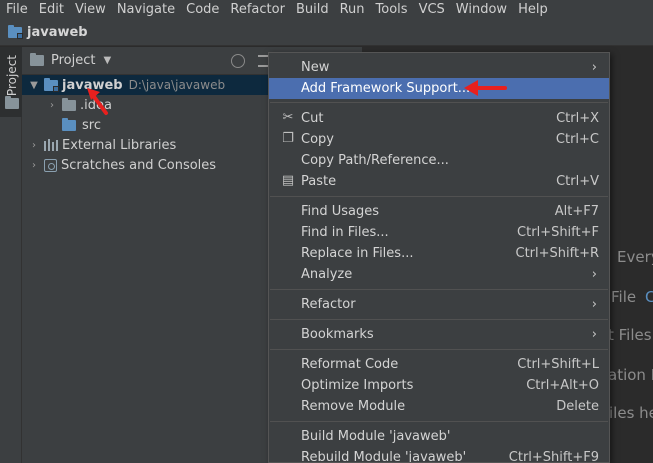  Describe the element at coordinates (238, 61) in the screenshot. I see `locate-file-icon` at that location.